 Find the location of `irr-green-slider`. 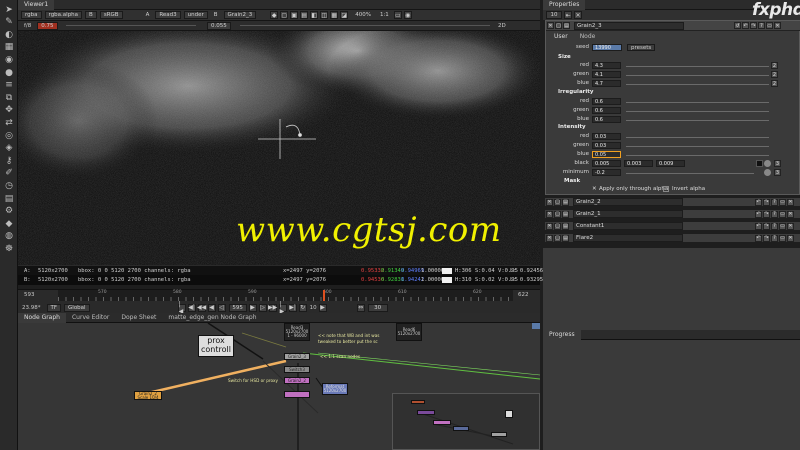

irr-green-slider is located at coordinates (697, 111).